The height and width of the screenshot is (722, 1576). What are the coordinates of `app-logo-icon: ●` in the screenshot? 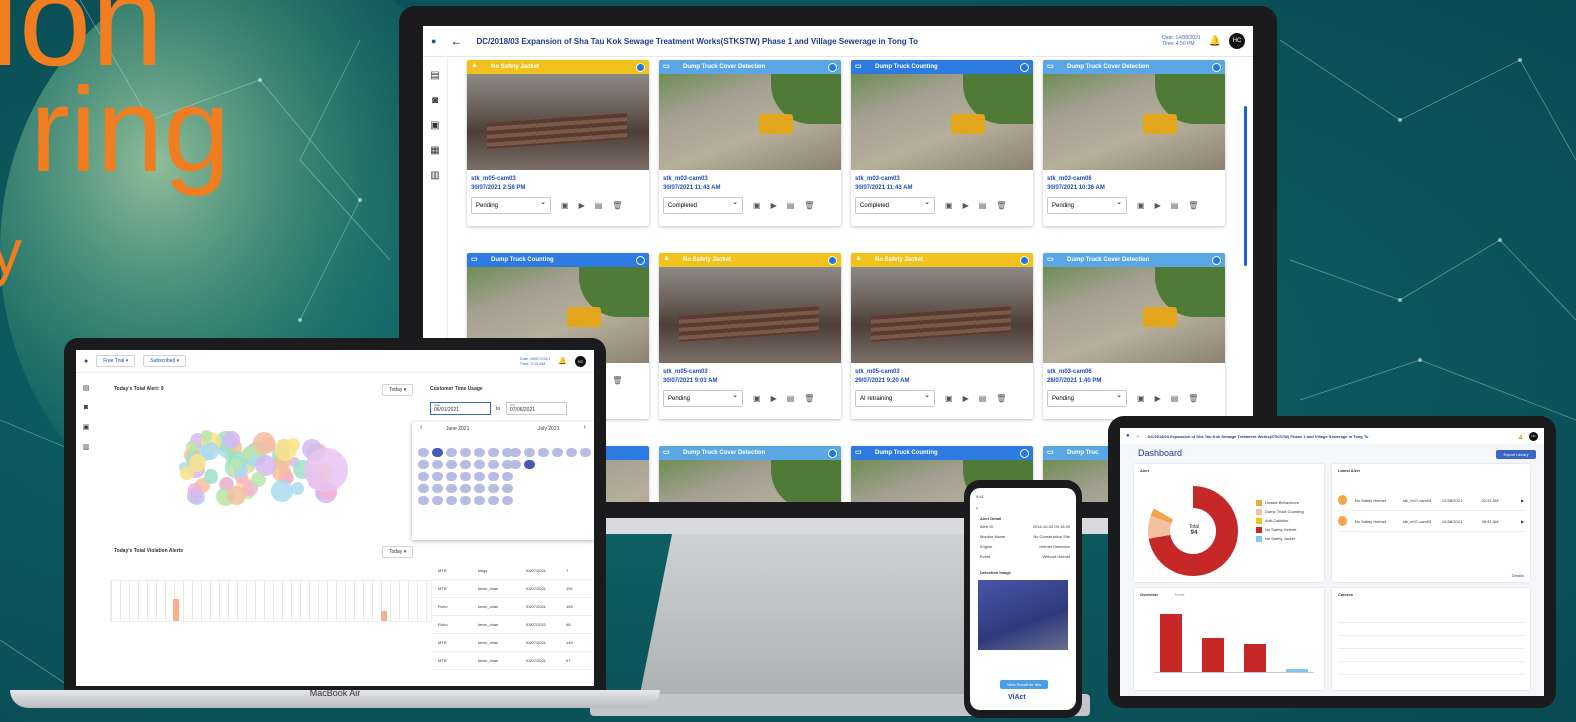 It's located at (433, 41).